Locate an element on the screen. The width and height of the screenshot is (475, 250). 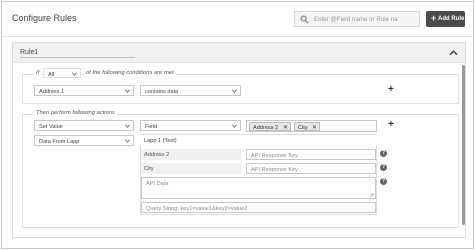
conditions-suffix: of the following conditions are met is located at coordinates (130, 73).